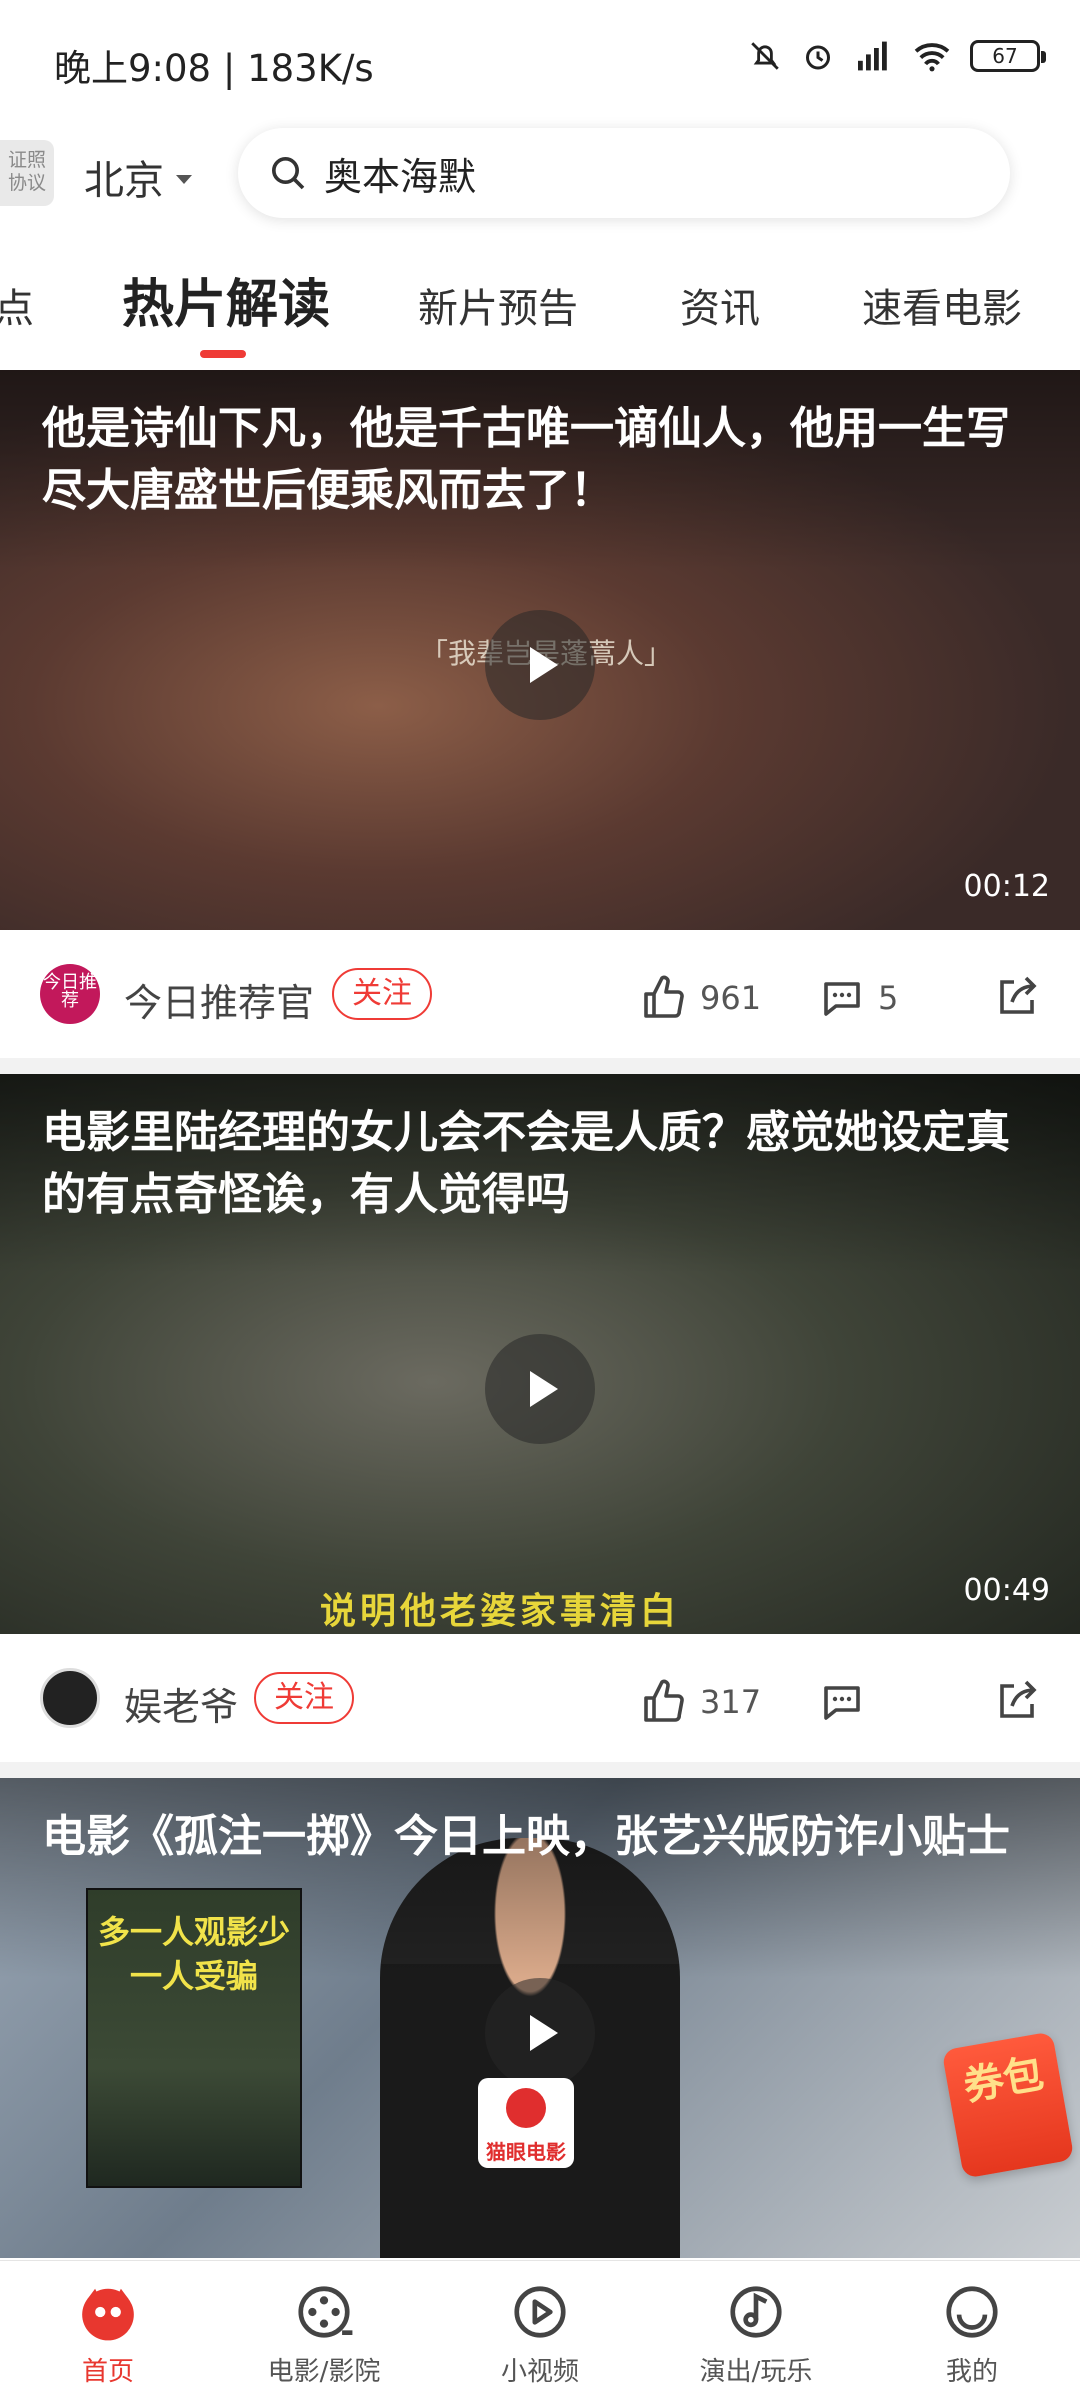 This screenshot has width=1080, height=2400. I want to click on video-caption: 说明他老婆家事清白, so click(500, 1611).